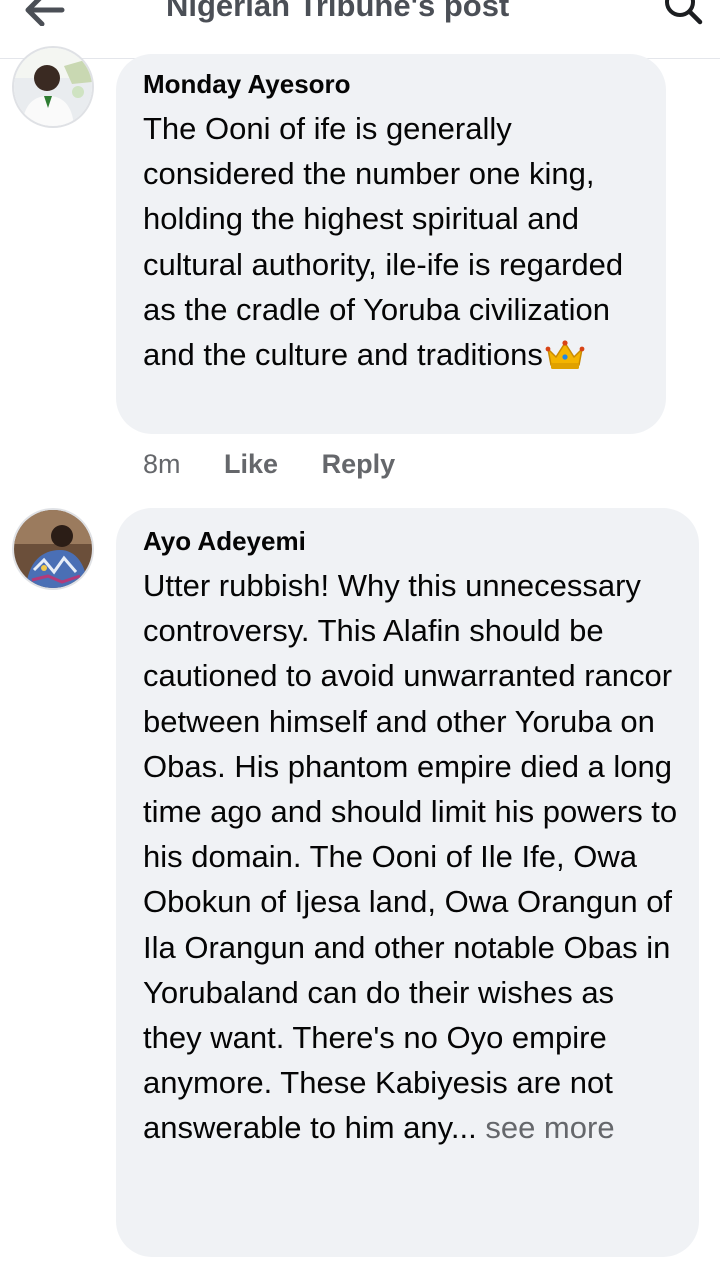 The height and width of the screenshot is (1263, 720). Describe the element at coordinates (684, 12) in the screenshot. I see `search-icon` at that location.